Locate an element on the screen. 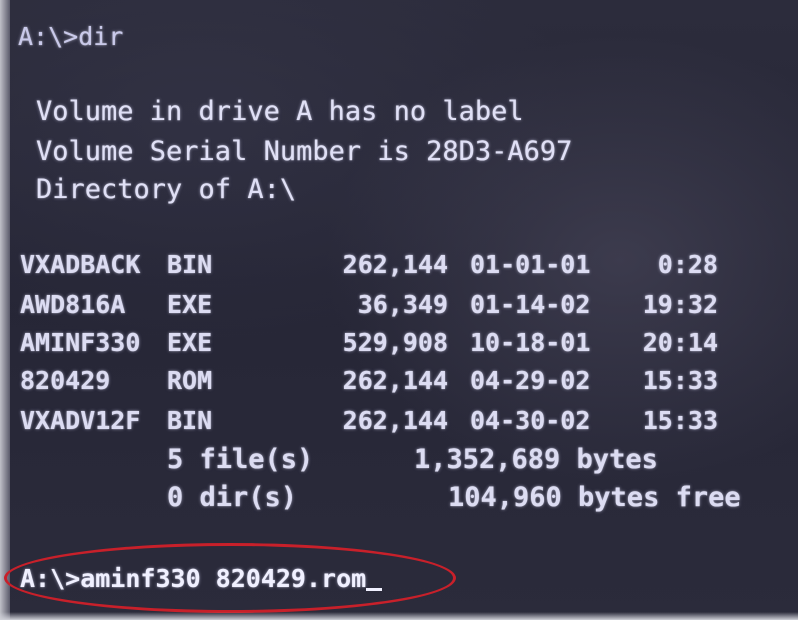 The height and width of the screenshot is (620, 798). file-name: AWD816A is located at coordinates (73, 304).